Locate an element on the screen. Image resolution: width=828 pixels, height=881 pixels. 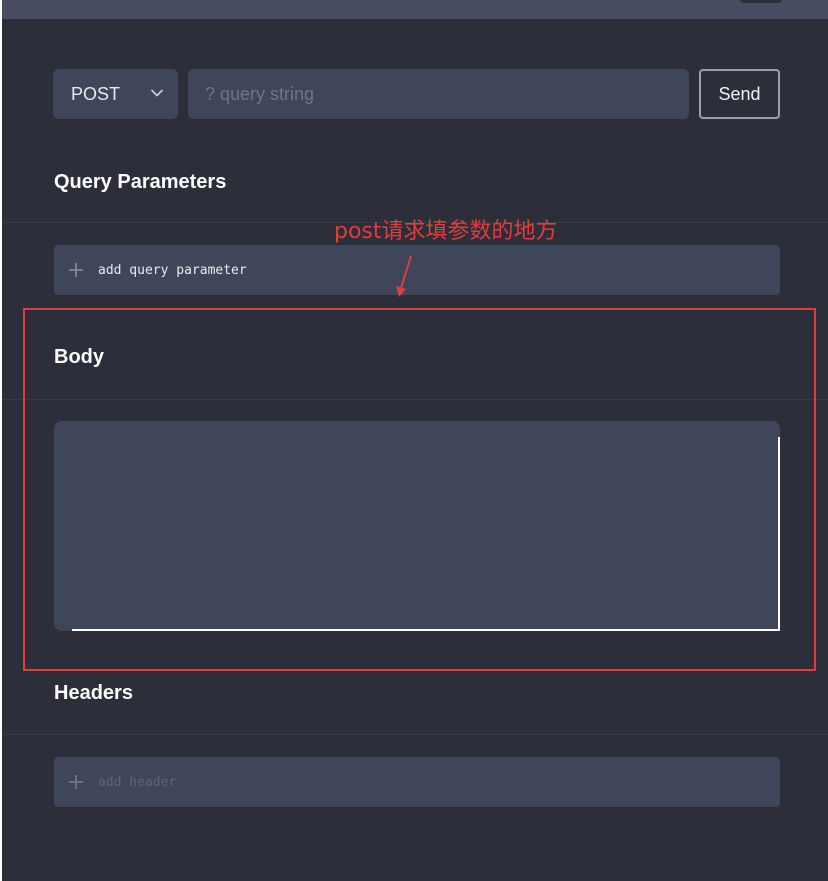
top-bar-handle is located at coordinates (761, 1).